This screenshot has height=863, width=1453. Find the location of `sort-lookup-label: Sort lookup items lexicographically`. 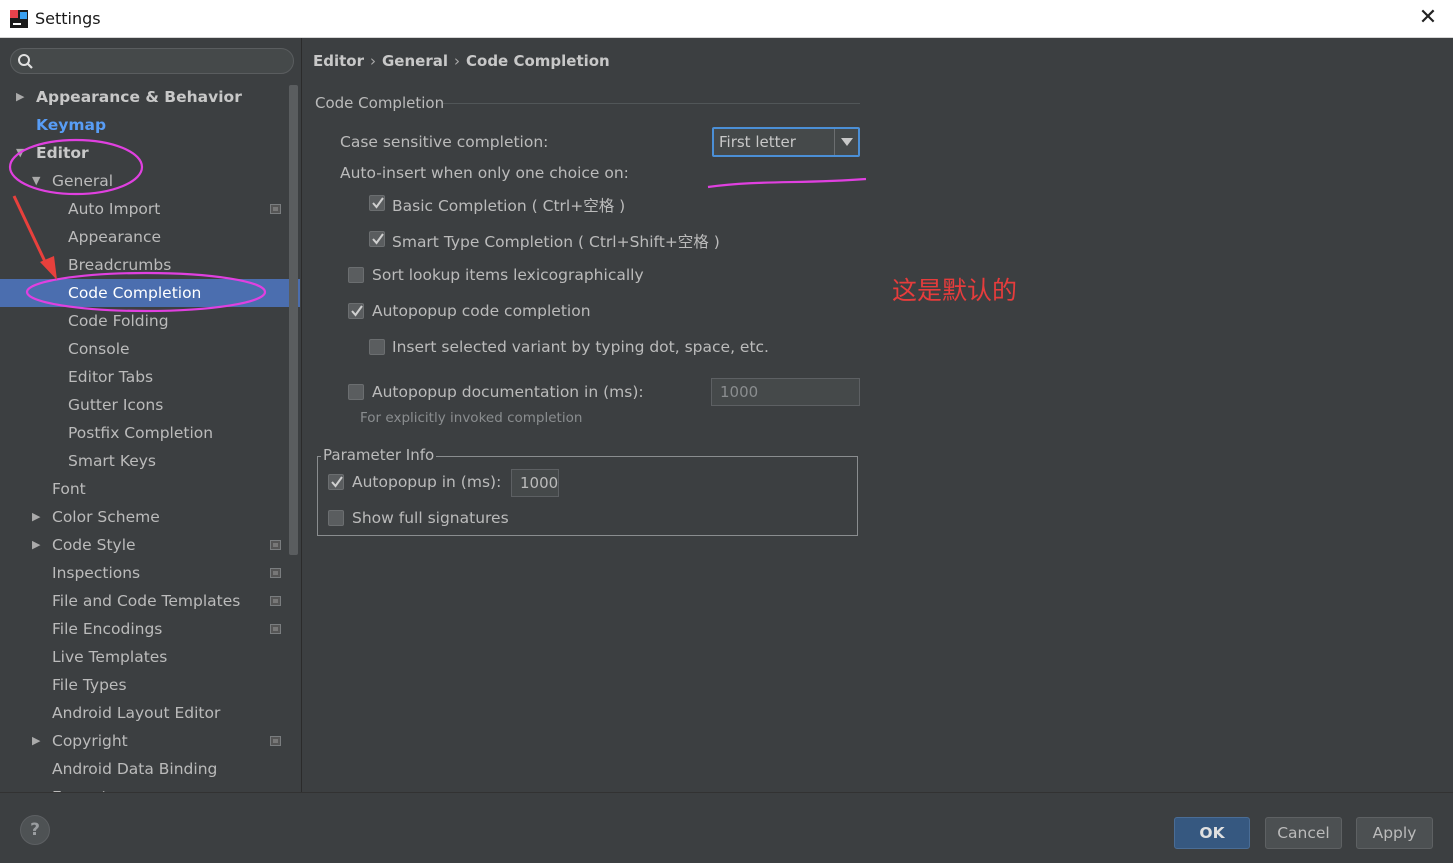

sort-lookup-label: Sort lookup items lexicographically is located at coordinates (508, 275).